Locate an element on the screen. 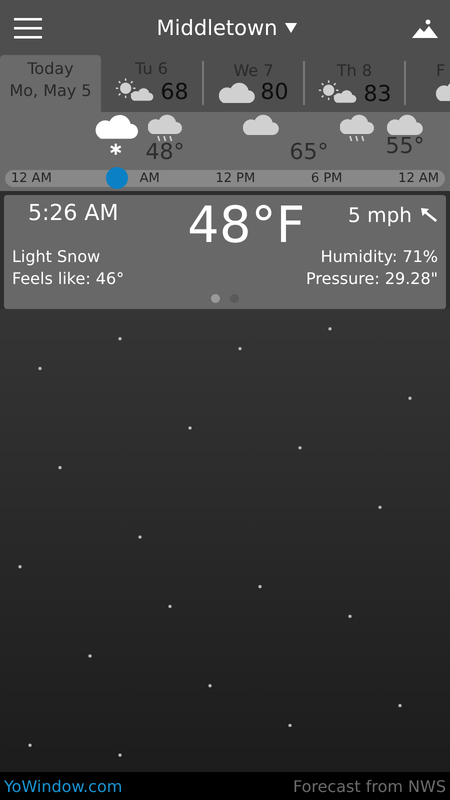  current-temperature: 48°F is located at coordinates (246, 225).